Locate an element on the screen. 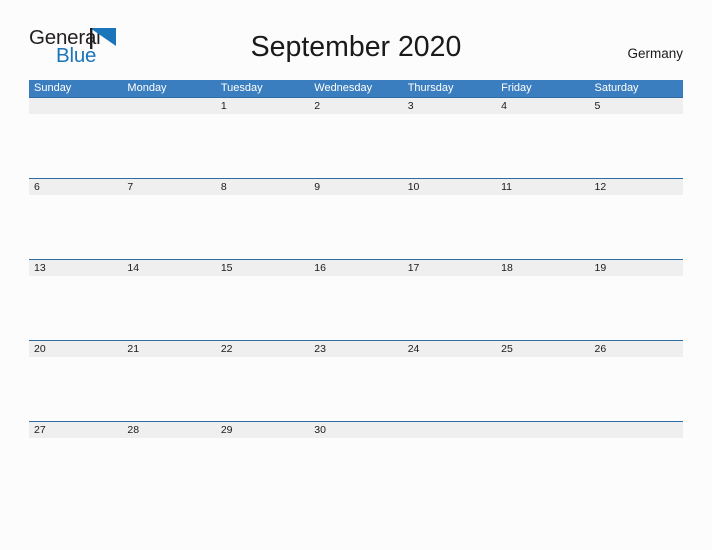 This screenshot has width=712, height=550. day-cell: 20 is located at coordinates (75, 349).